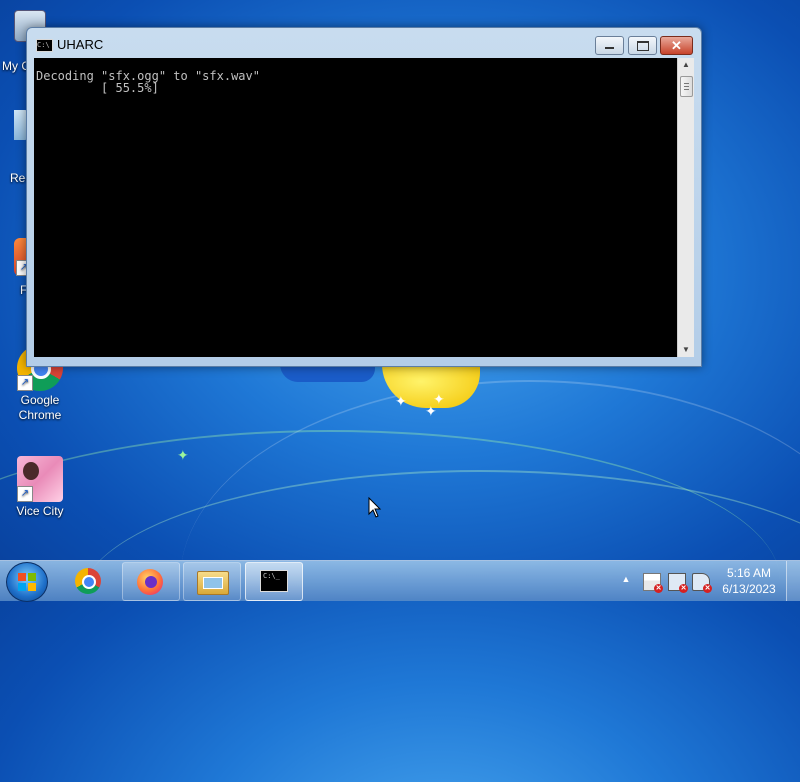 Image resolution: width=800 pixels, height=782 pixels. I want to click on minimize-button, so click(609, 45).